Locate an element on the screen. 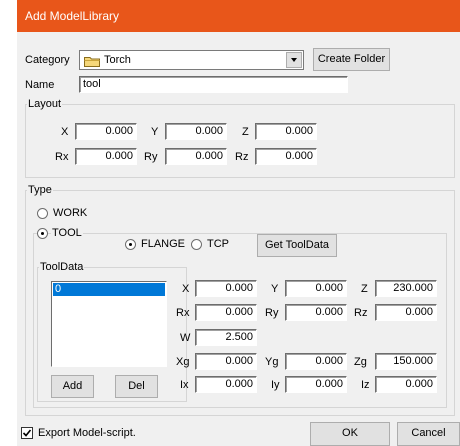 The width and height of the screenshot is (460, 446). tool-rz-label: Rz is located at coordinates (361, 313).